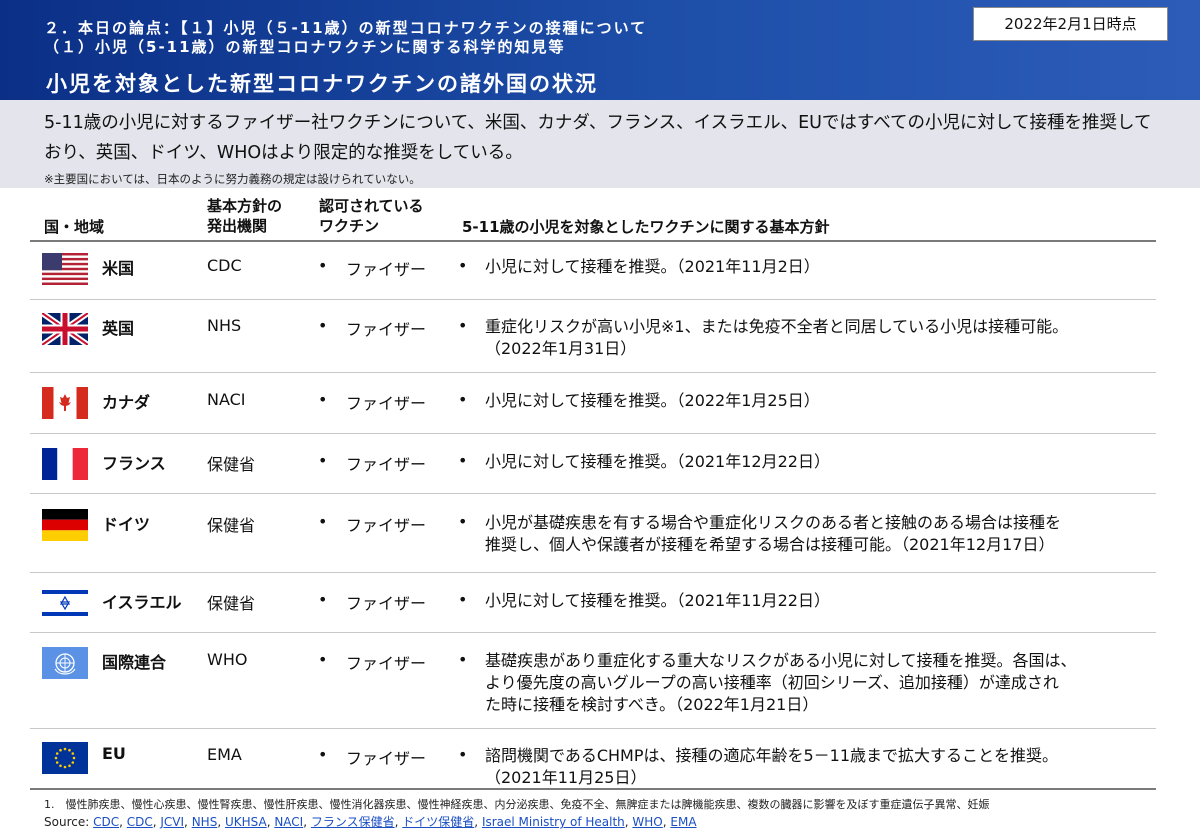  I want to click on policy-cell: 小児に対して接種を推奨。（2021年11月2日）, so click(820, 267).